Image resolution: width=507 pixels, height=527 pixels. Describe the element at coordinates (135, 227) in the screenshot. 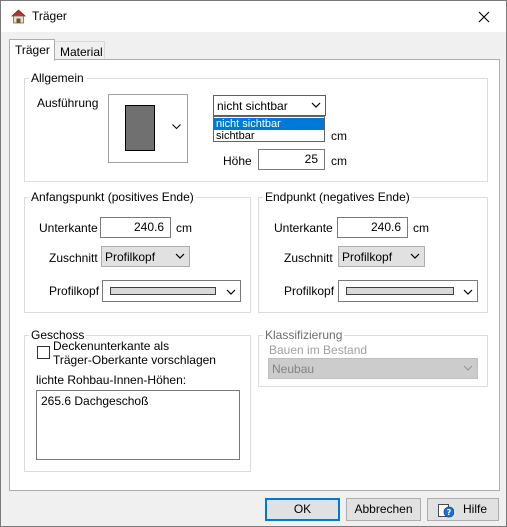

I see `anfang-unterkante-input: 240.6` at that location.